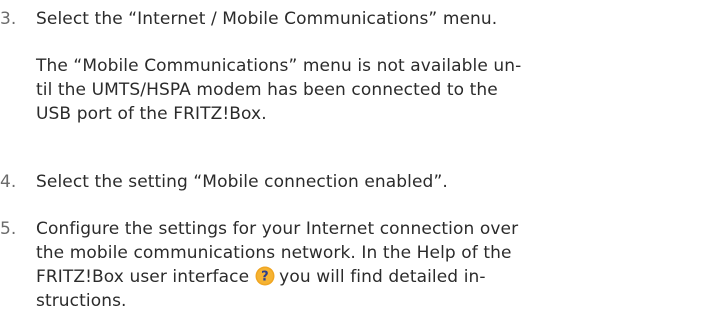  Describe the element at coordinates (8, 229) in the screenshot. I see `step-number: 5.` at that location.